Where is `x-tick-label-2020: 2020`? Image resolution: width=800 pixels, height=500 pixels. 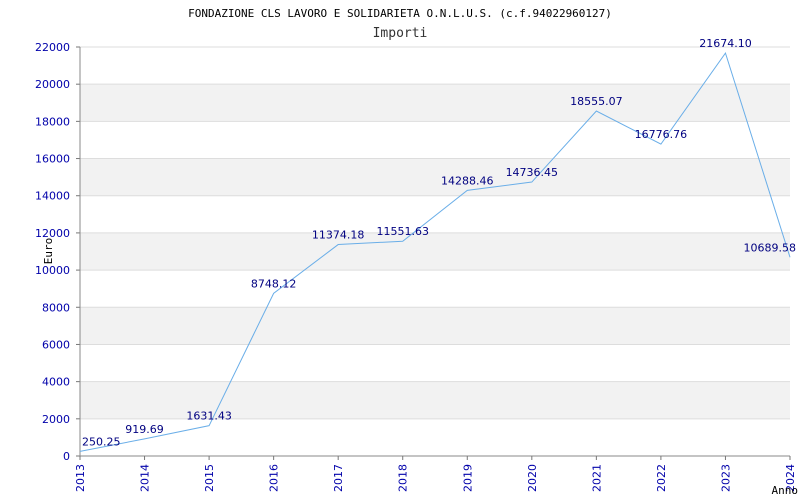 x-tick-label-2020: 2020 is located at coordinates (532, 478).